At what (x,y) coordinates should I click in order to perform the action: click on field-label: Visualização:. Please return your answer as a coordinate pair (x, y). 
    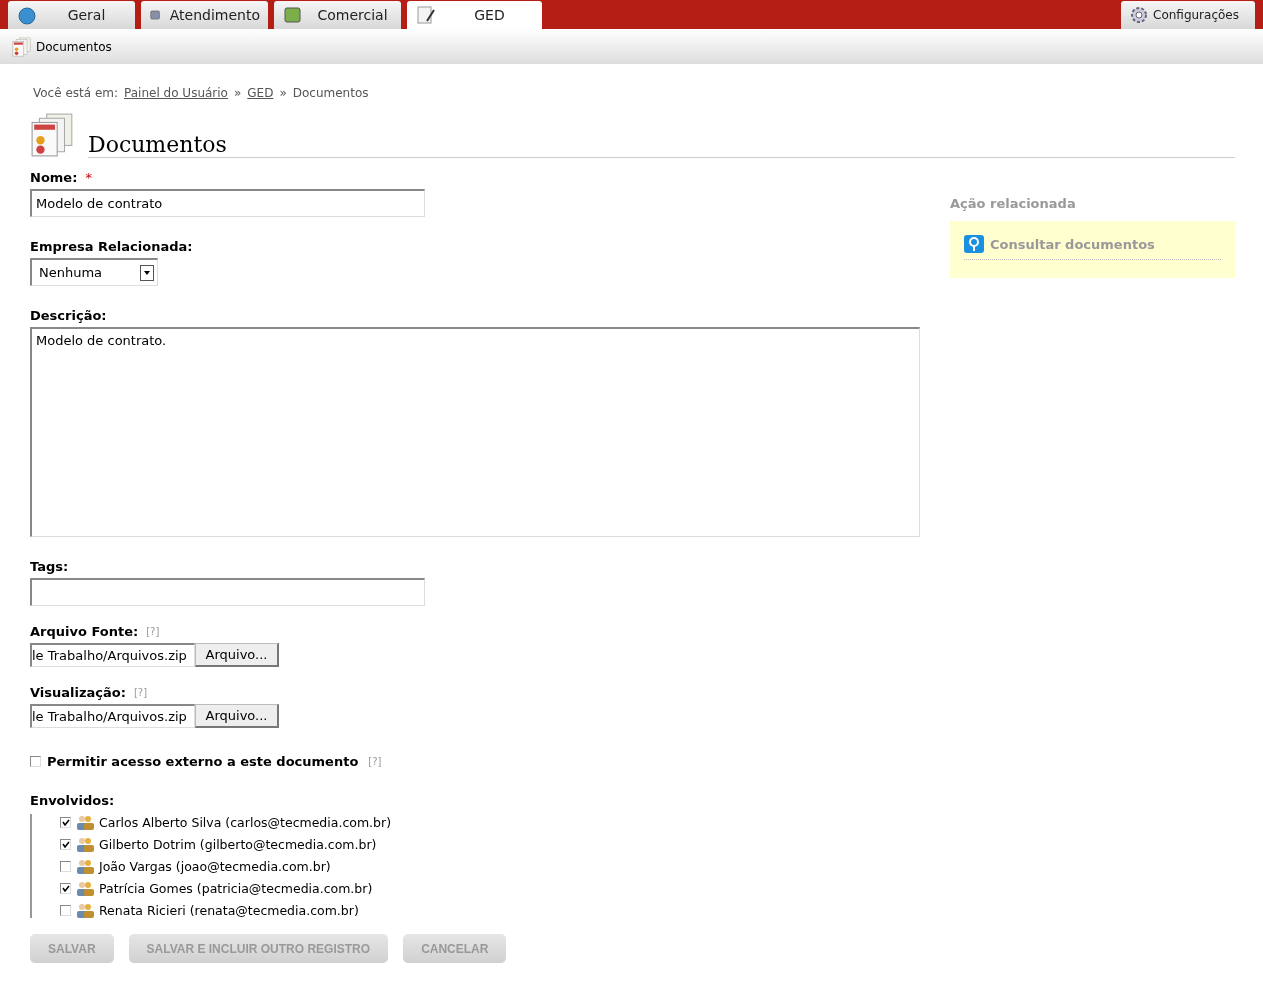
    Looking at the image, I should click on (78, 692).